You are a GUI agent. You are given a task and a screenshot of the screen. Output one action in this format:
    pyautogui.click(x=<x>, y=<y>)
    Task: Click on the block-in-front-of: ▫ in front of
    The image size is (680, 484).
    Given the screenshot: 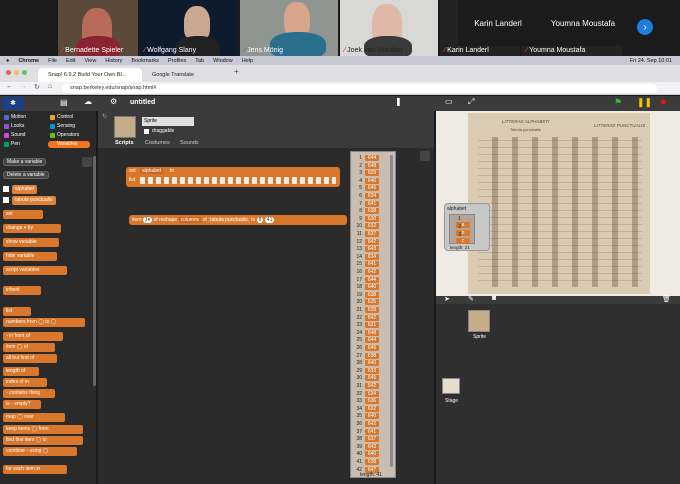 What is the action you would take?
    pyautogui.click(x=33, y=336)
    